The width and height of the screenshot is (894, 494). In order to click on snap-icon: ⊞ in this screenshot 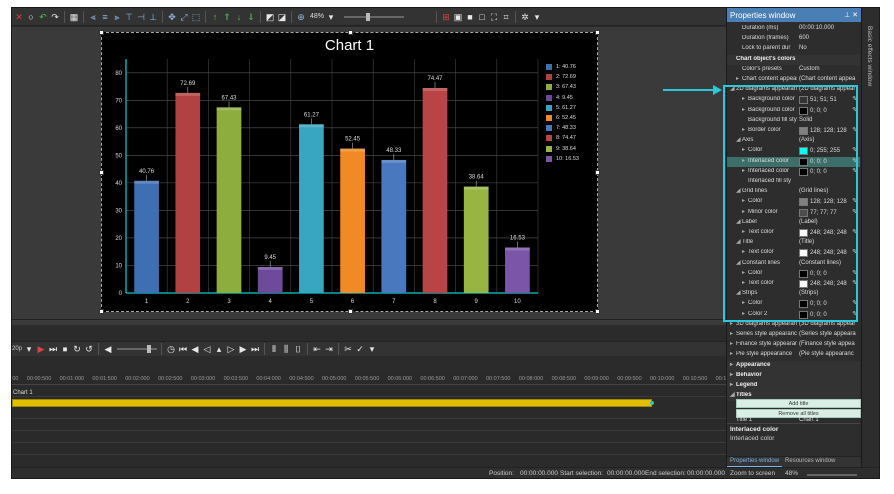, I will do `click(446, 17)`.